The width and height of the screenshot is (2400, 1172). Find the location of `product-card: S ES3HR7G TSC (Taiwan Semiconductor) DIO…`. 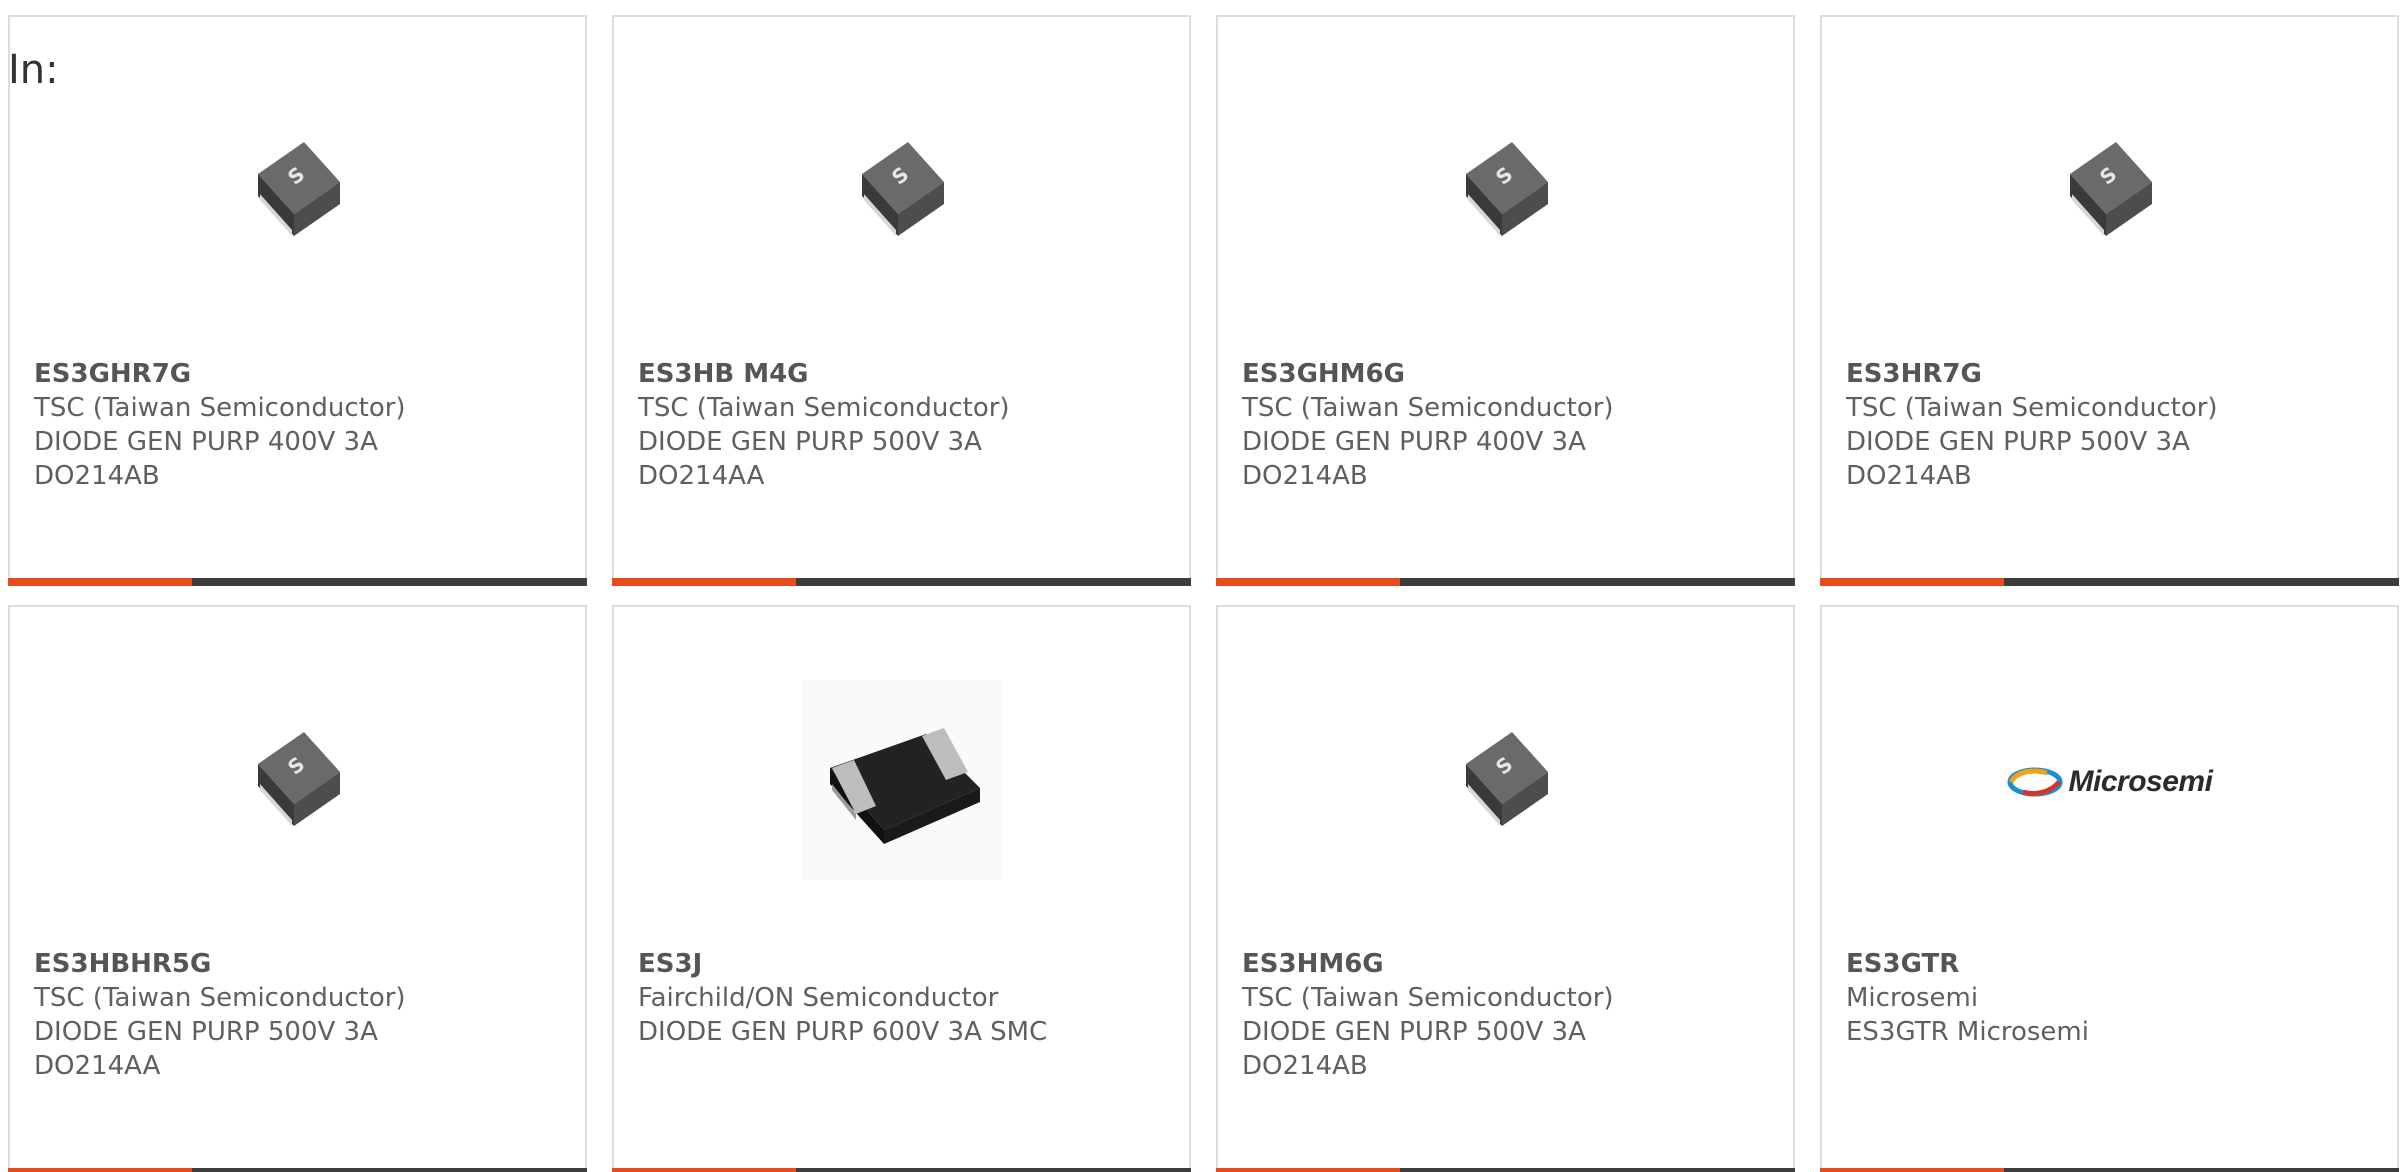

product-card: S ES3HR7G TSC (Taiwan Semiconductor) DIO… is located at coordinates (2109, 300).